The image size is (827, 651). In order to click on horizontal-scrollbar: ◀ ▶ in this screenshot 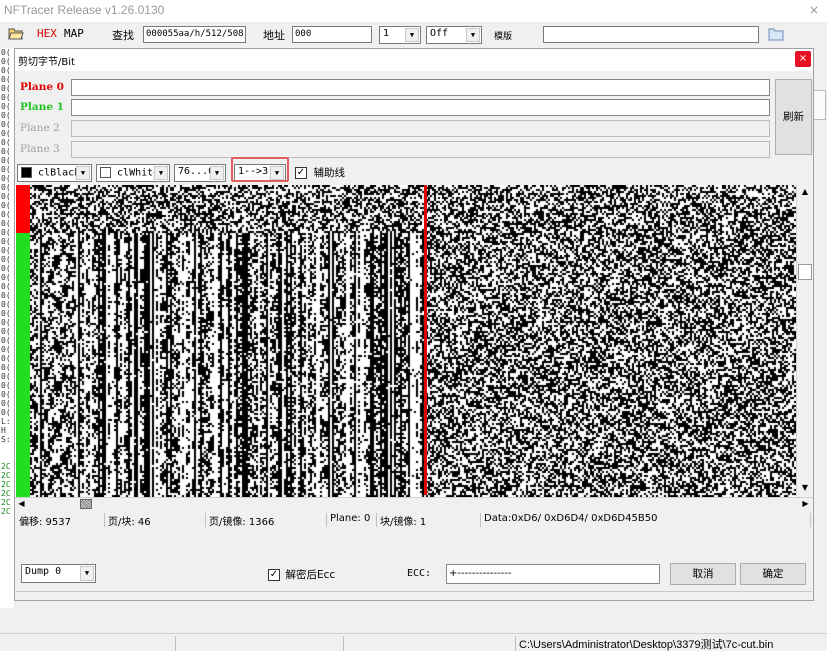, I will do `click(414, 503)`.